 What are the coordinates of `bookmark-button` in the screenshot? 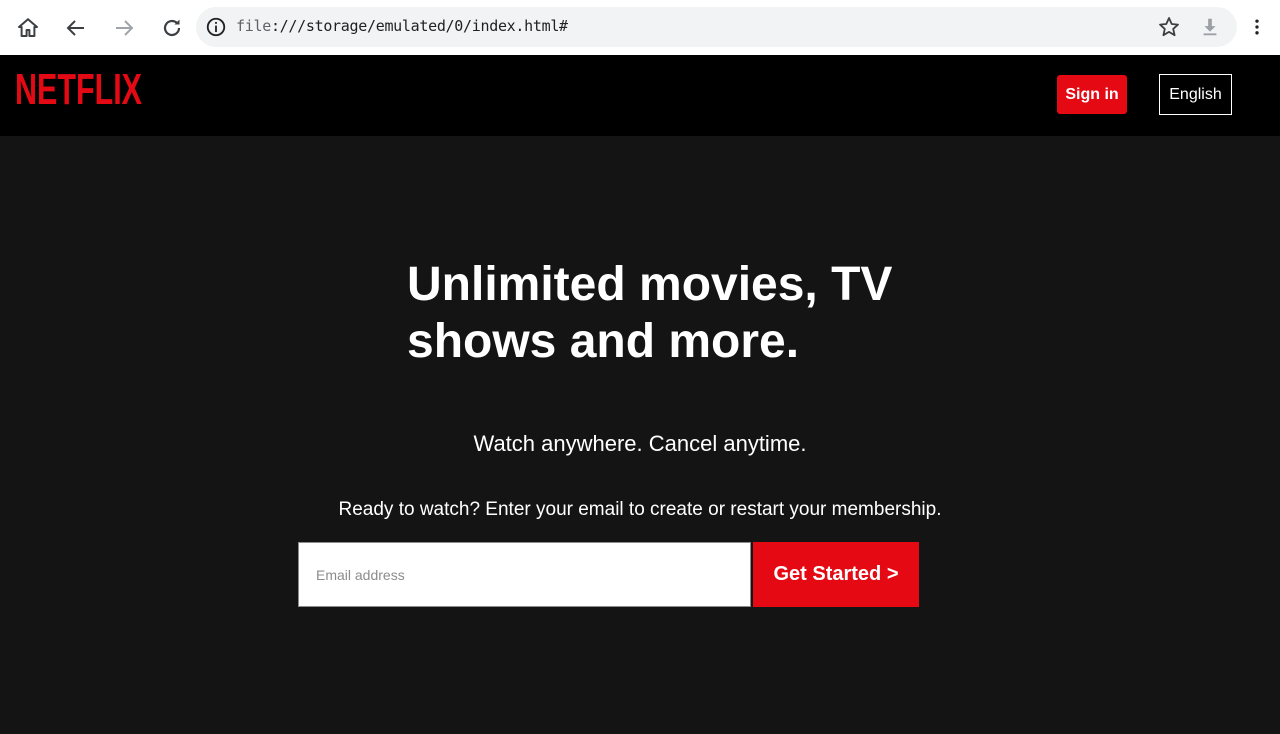 It's located at (1169, 27).